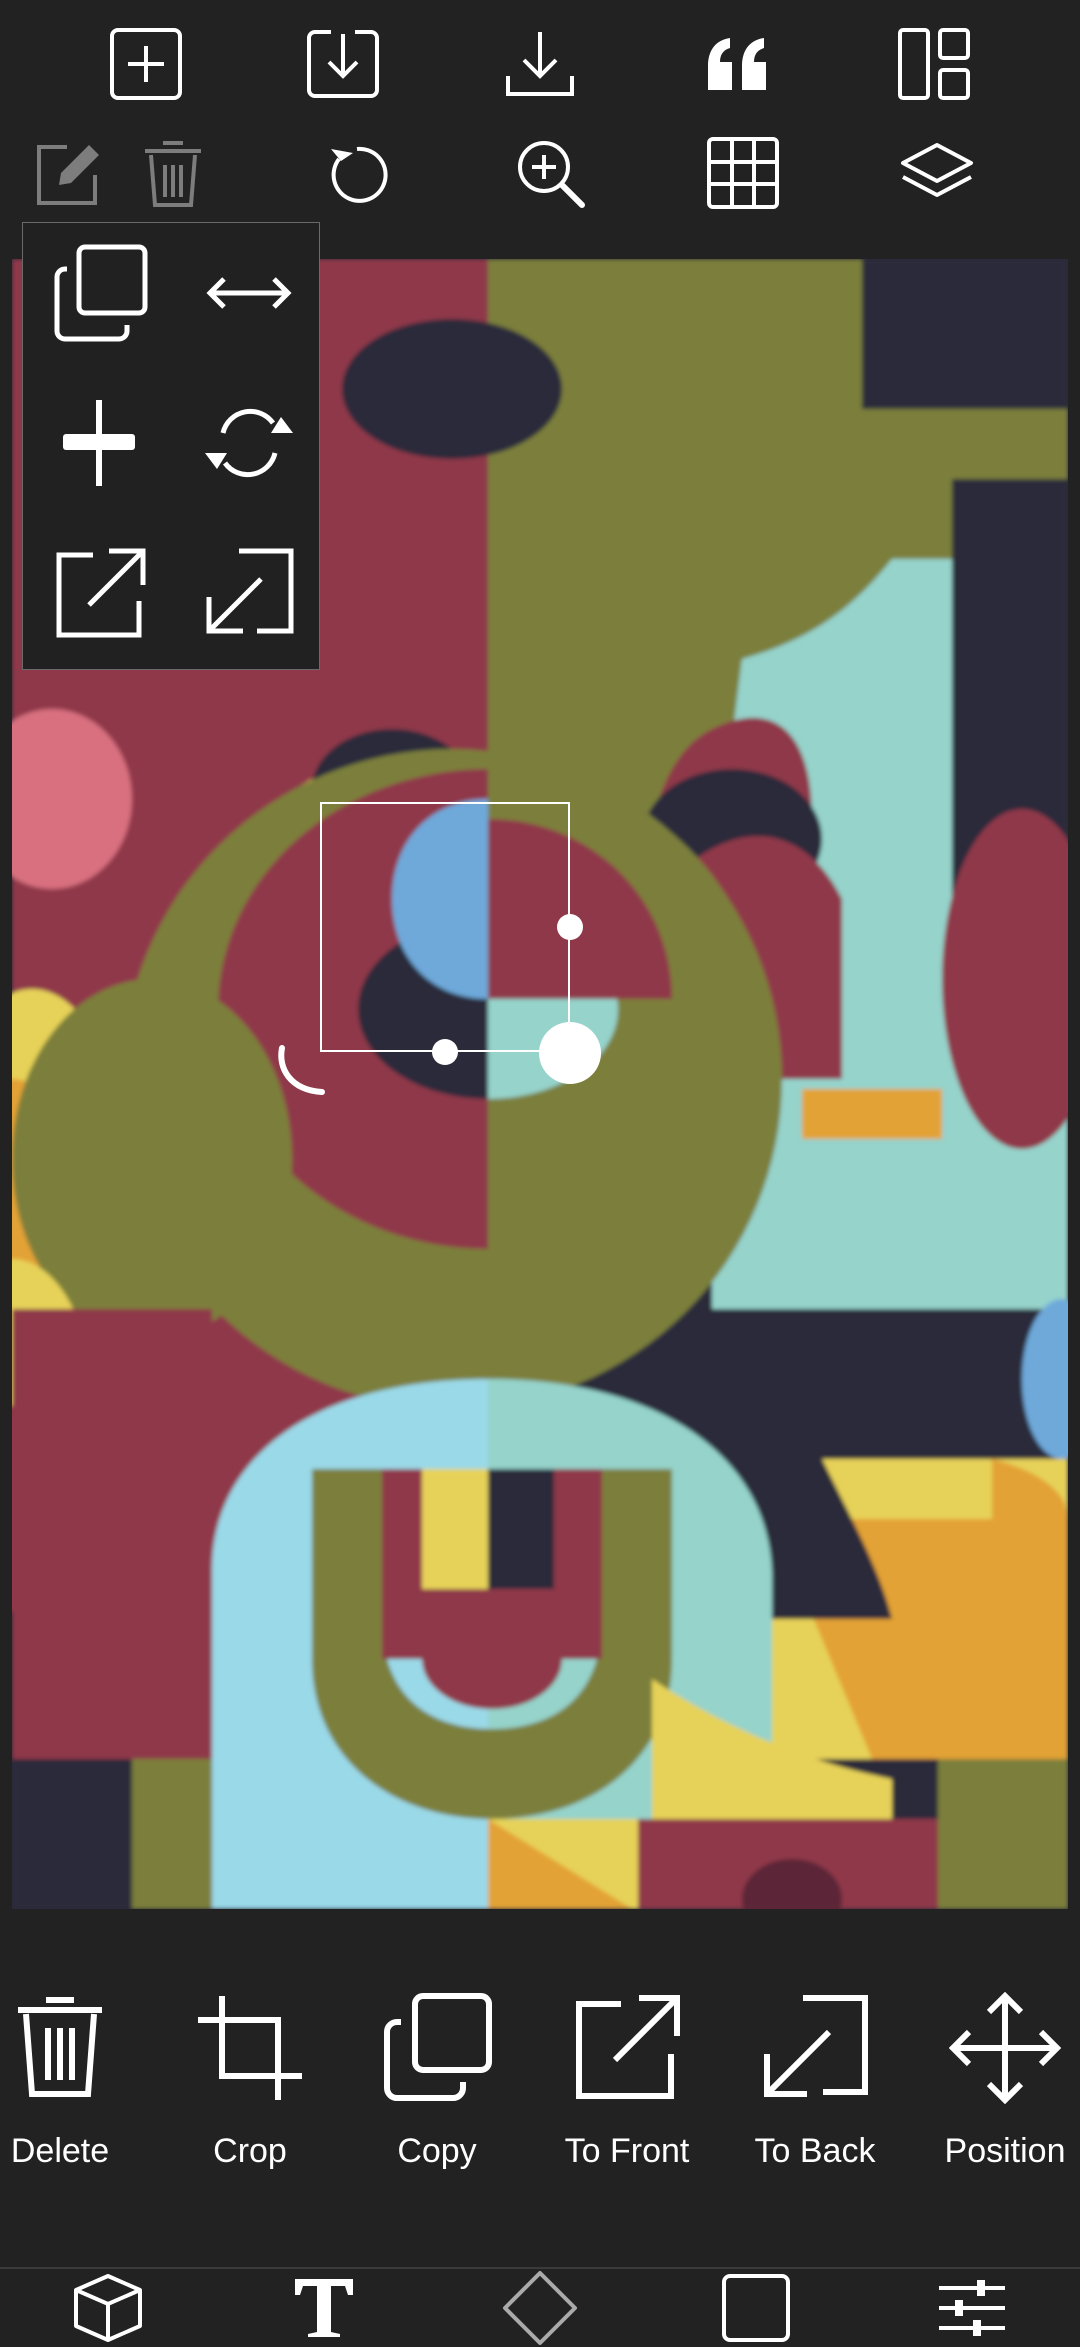 The height and width of the screenshot is (2347, 1080). Describe the element at coordinates (249, 443) in the screenshot. I see `rotate-arrows-icon` at that location.